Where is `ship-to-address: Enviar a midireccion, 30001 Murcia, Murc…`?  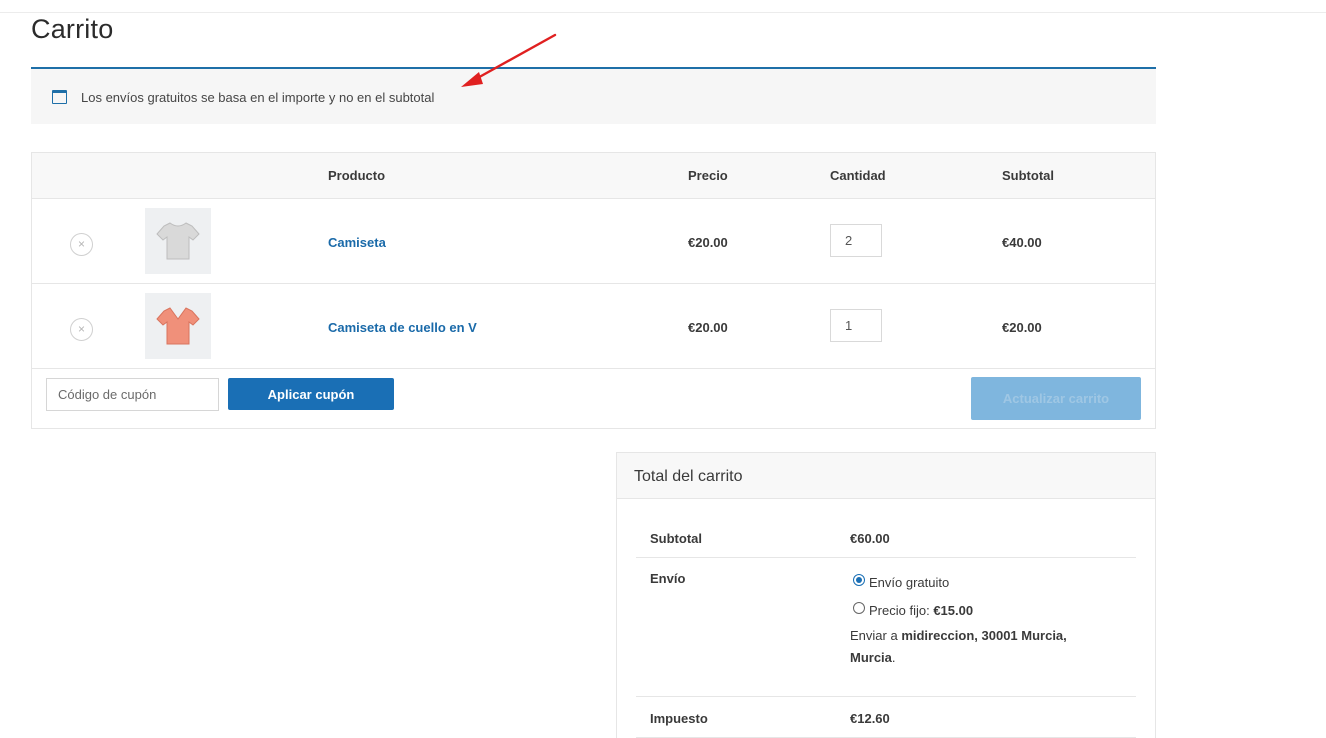 ship-to-address: Enviar a midireccion, 30001 Murcia, Murc… is located at coordinates (980, 647).